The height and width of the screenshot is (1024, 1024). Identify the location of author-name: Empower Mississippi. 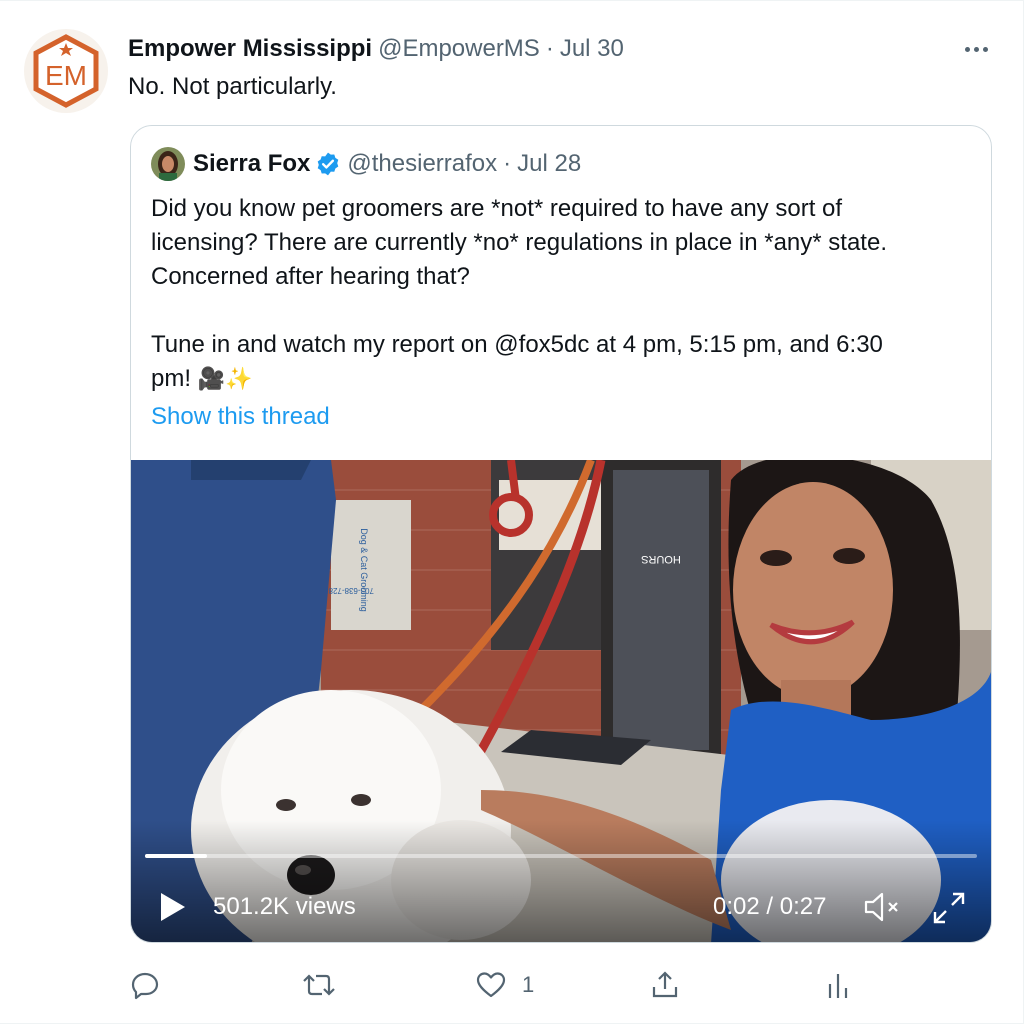
(250, 49).